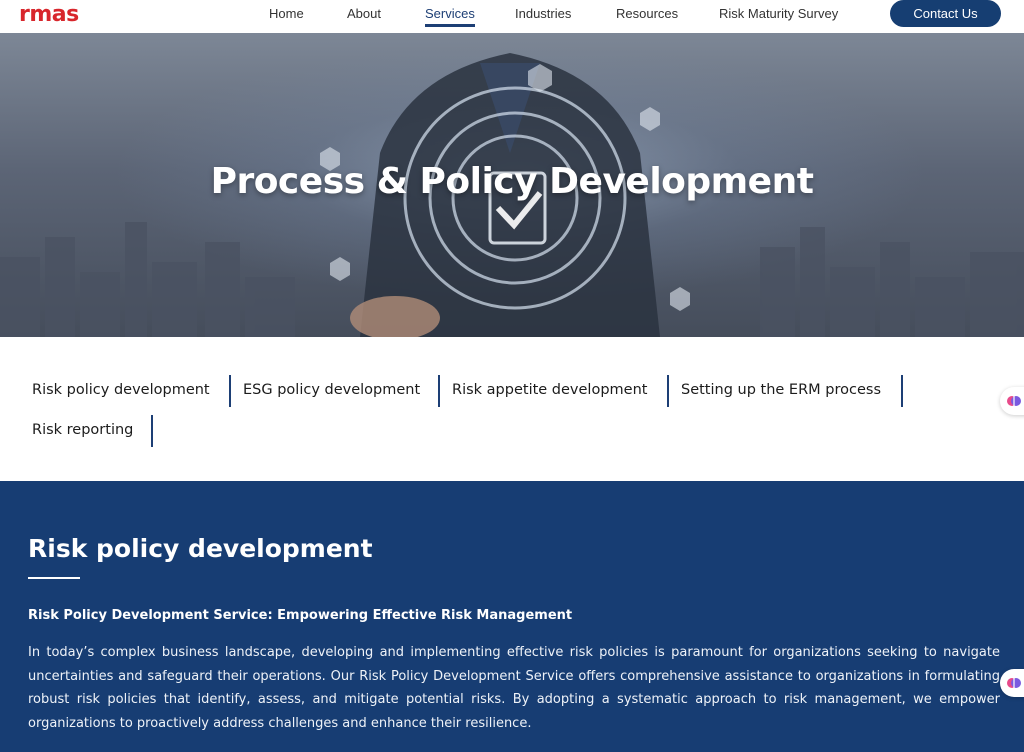 The width and height of the screenshot is (1024, 752). Describe the element at coordinates (286, 13) in the screenshot. I see `nav-home: Home` at that location.